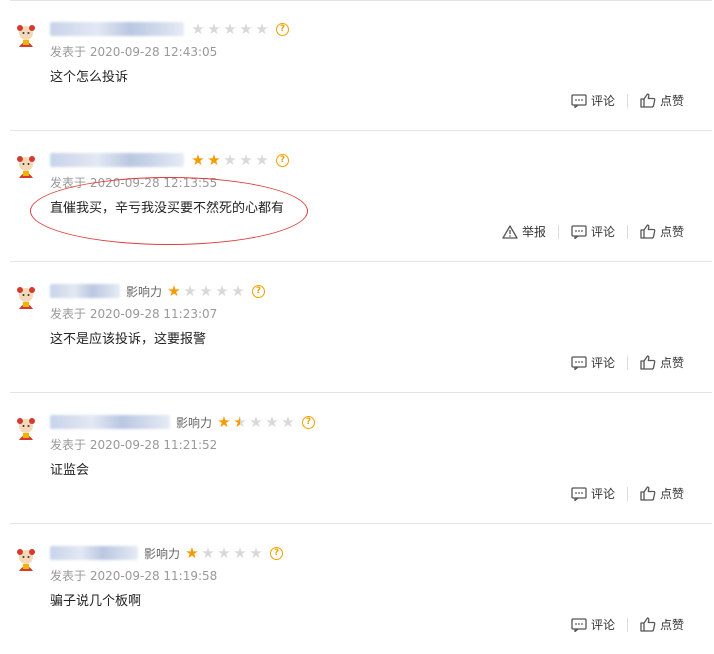 This screenshot has width=714, height=654. What do you see at coordinates (162, 553) in the screenshot?
I see `influence-label: 影响力` at bounding box center [162, 553].